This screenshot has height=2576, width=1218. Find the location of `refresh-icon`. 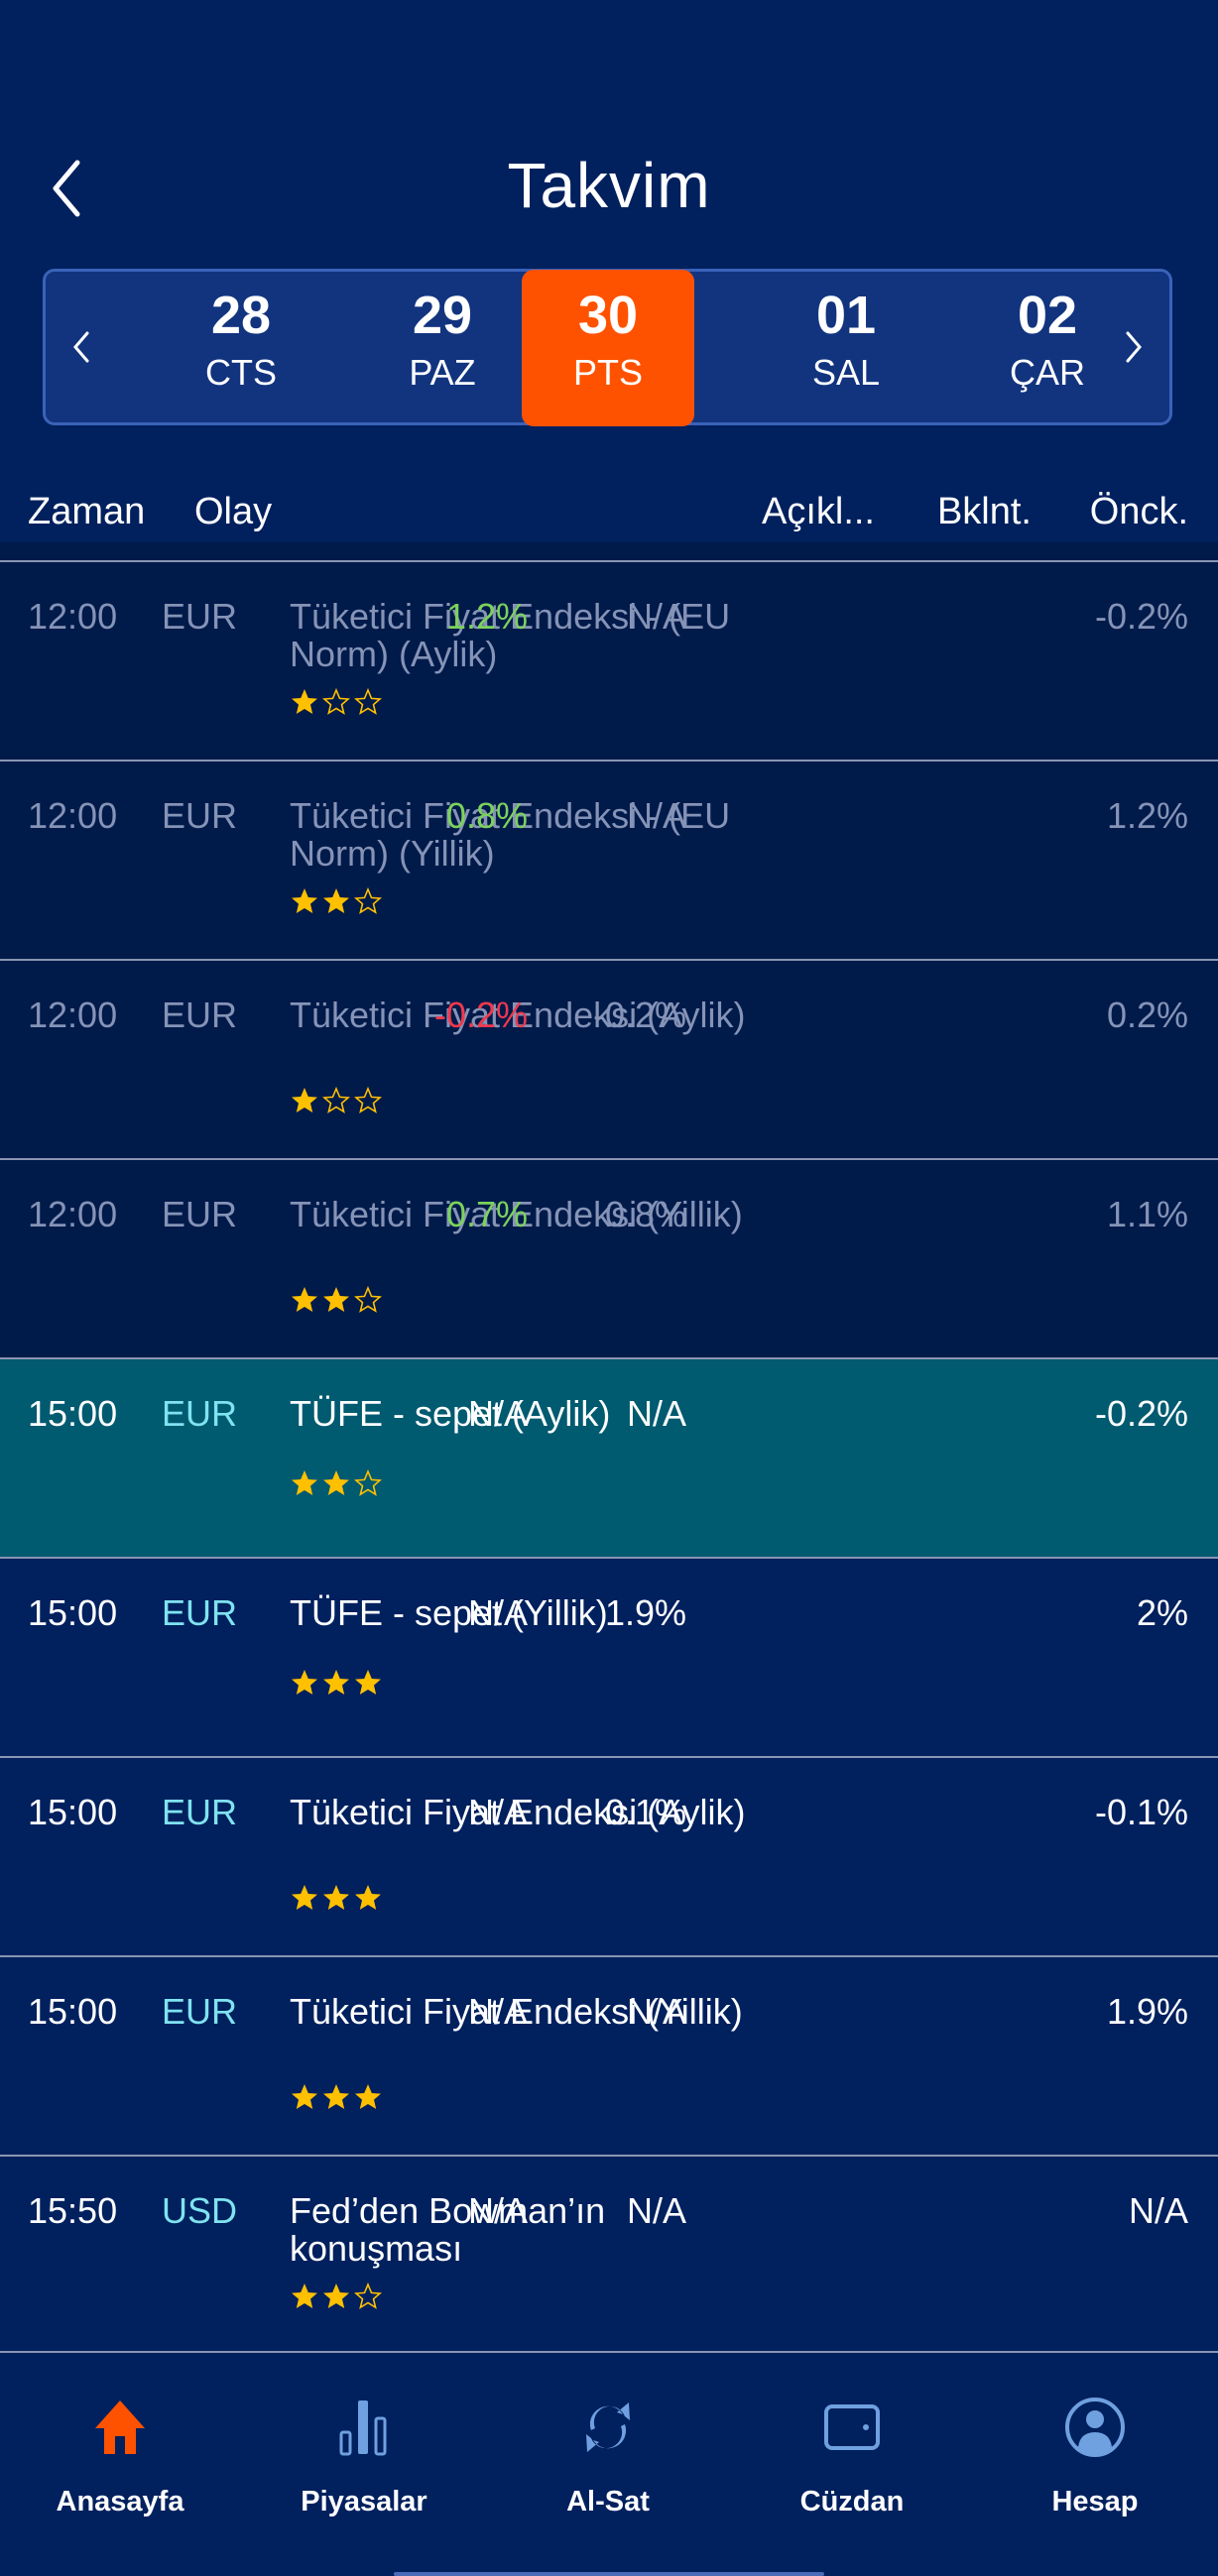

refresh-icon is located at coordinates (608, 2427).